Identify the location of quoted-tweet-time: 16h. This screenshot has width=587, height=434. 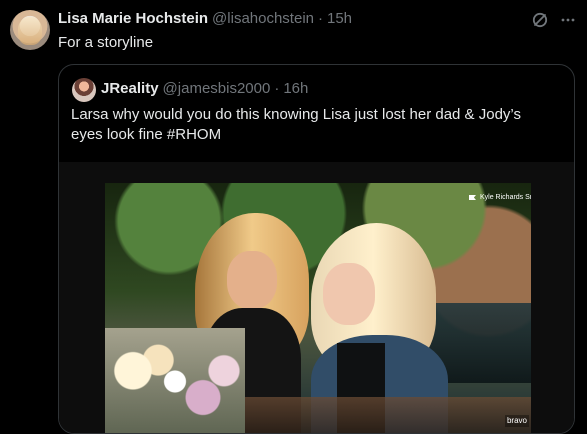
(295, 89).